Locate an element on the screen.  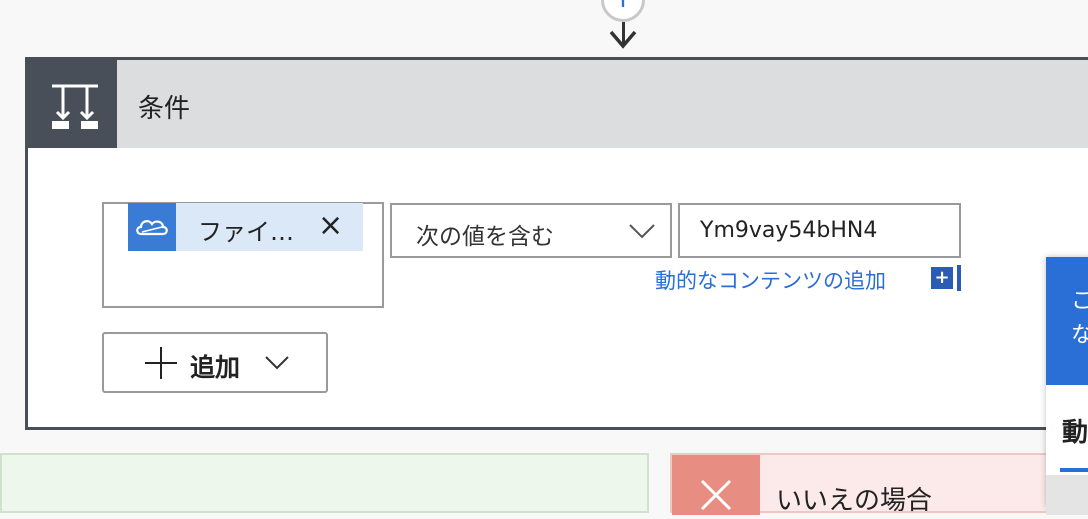
dynamic-content-token: ファイ… × is located at coordinates (245, 227).